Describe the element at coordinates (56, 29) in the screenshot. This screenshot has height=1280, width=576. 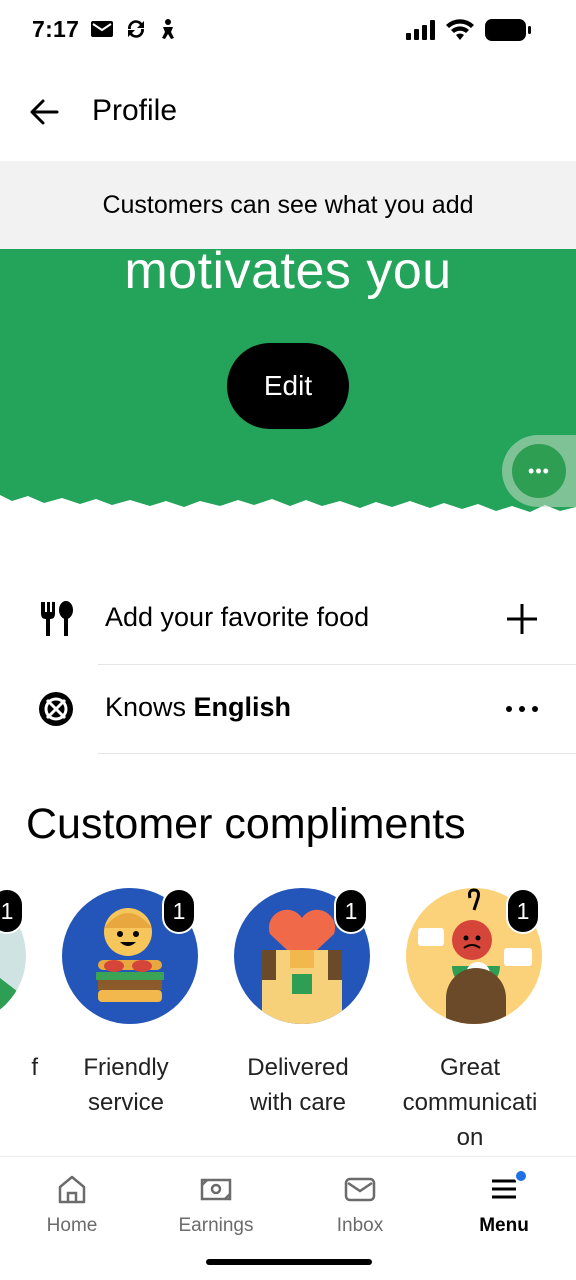
I see `status-time: 7:17` at that location.